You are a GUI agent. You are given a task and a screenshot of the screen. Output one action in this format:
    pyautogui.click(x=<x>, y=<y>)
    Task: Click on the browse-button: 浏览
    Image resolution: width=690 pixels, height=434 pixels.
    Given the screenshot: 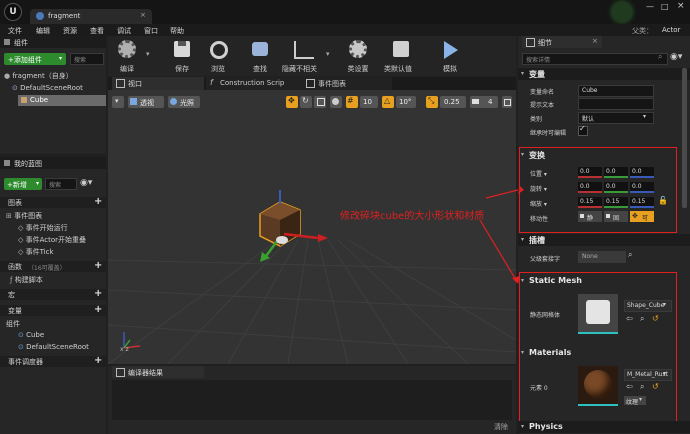 What is the action you would take?
    pyautogui.click(x=218, y=56)
    